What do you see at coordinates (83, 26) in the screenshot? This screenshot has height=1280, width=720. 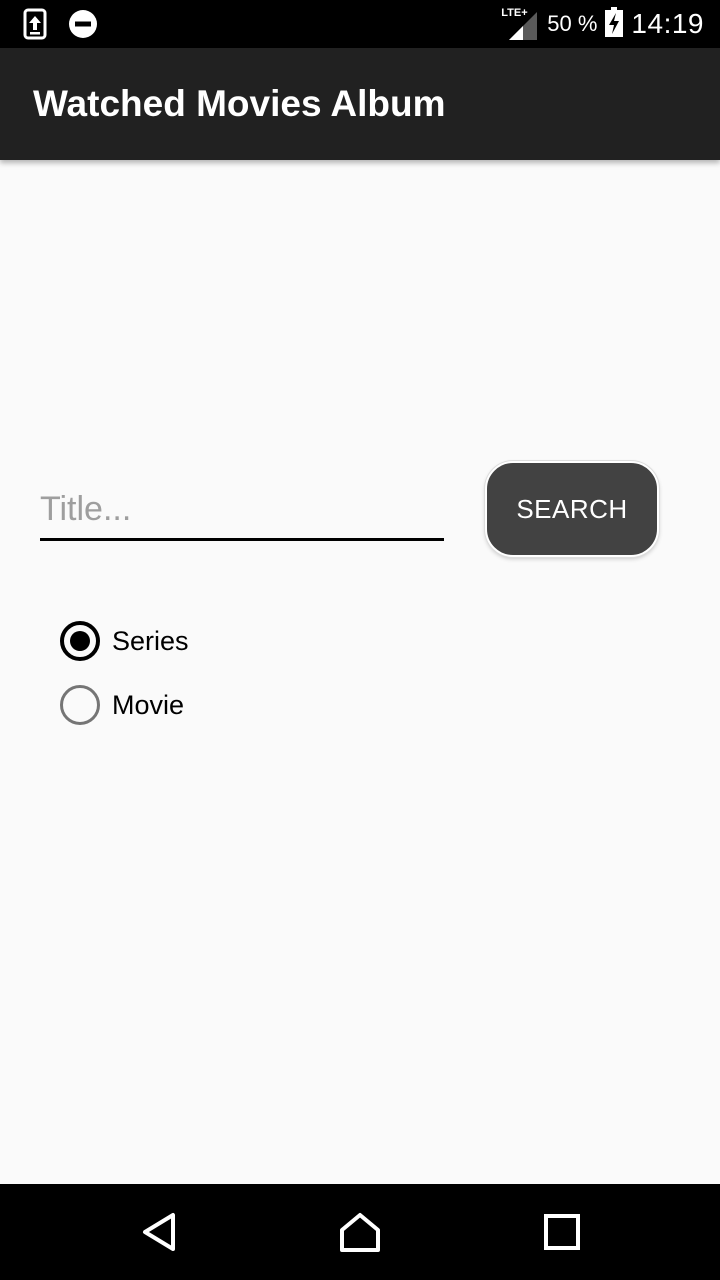 I see `do-not-disturb-icon` at bounding box center [83, 26].